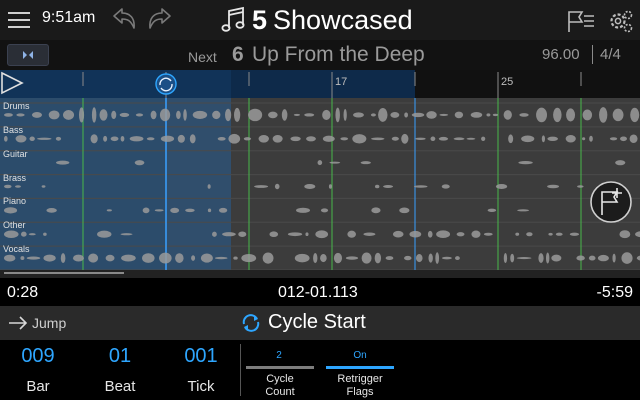  I want to click on hamburger-menu-icon, so click(19, 20).